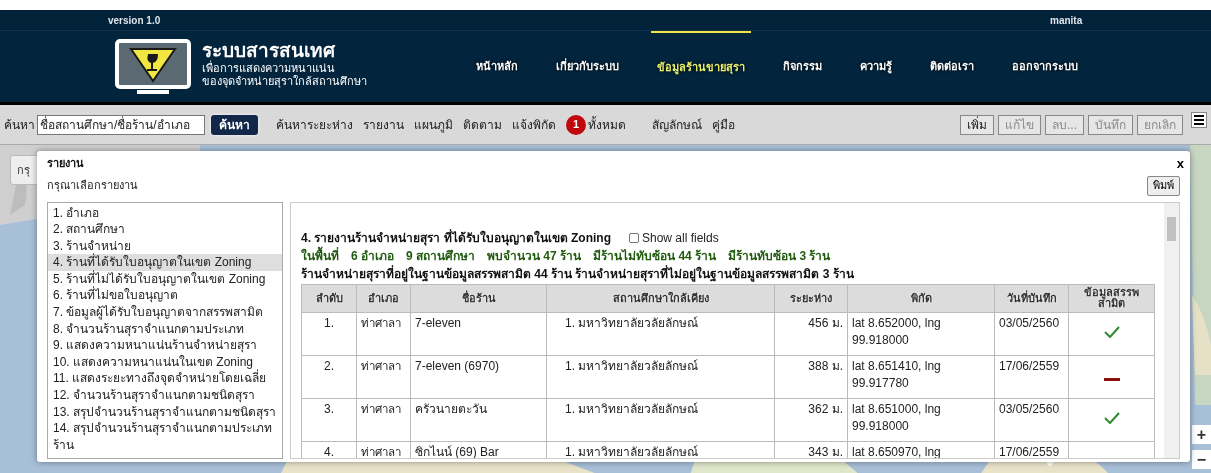 The image size is (1211, 473). I want to click on nav-link: ออกจากระบบ, so click(1045, 66).